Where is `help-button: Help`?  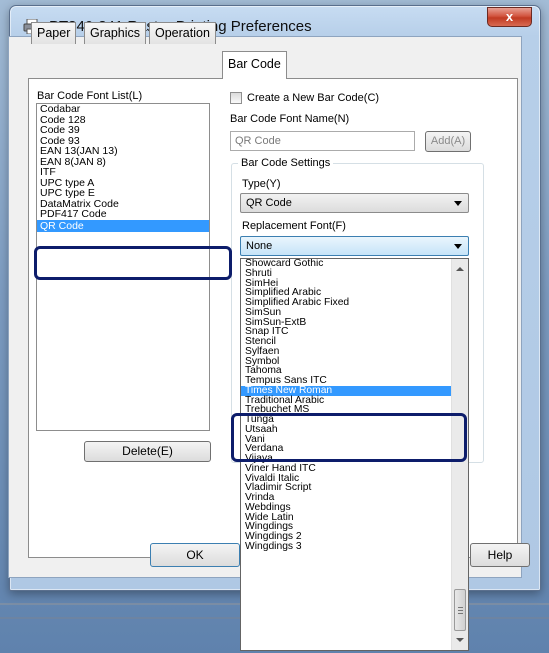
help-button: Help is located at coordinates (500, 555).